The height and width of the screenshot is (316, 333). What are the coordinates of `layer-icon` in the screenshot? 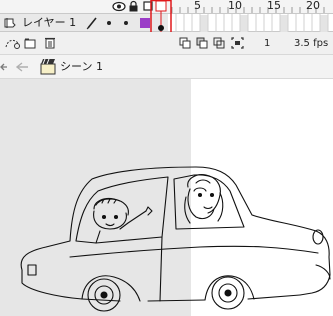 It's located at (10, 23).